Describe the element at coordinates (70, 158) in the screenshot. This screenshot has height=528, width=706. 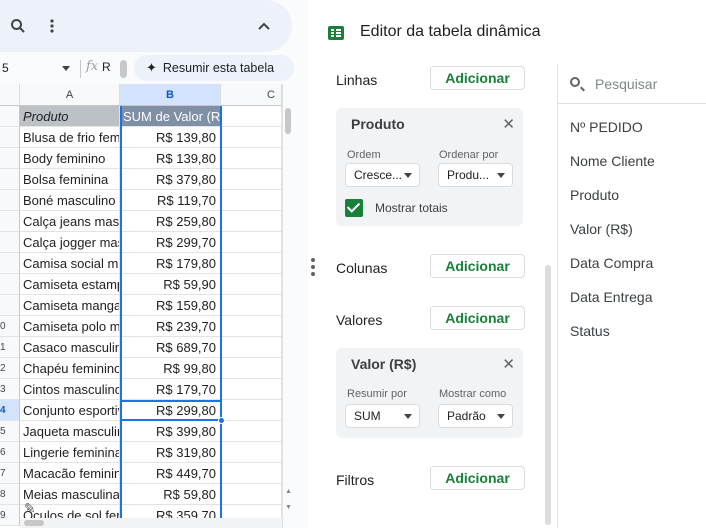
I see `produto-cell: Body feminino` at that location.